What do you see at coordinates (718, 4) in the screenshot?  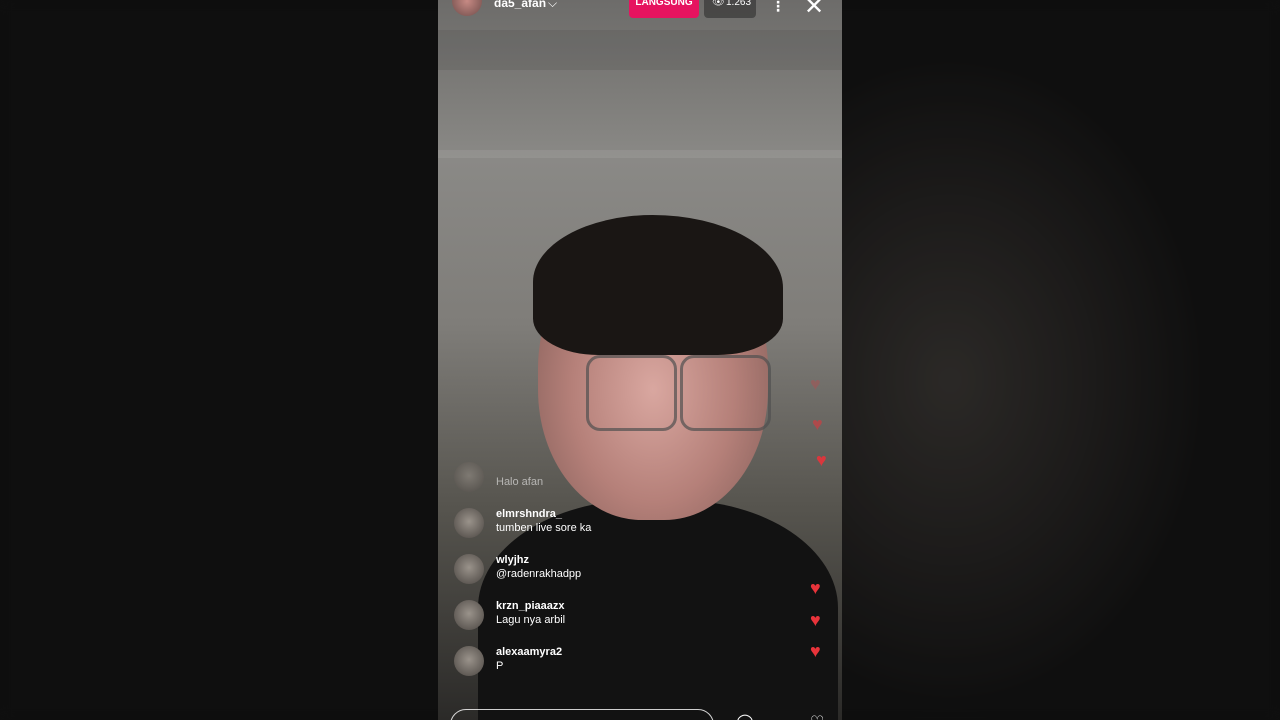 I see `eye-icon: 👁` at bounding box center [718, 4].